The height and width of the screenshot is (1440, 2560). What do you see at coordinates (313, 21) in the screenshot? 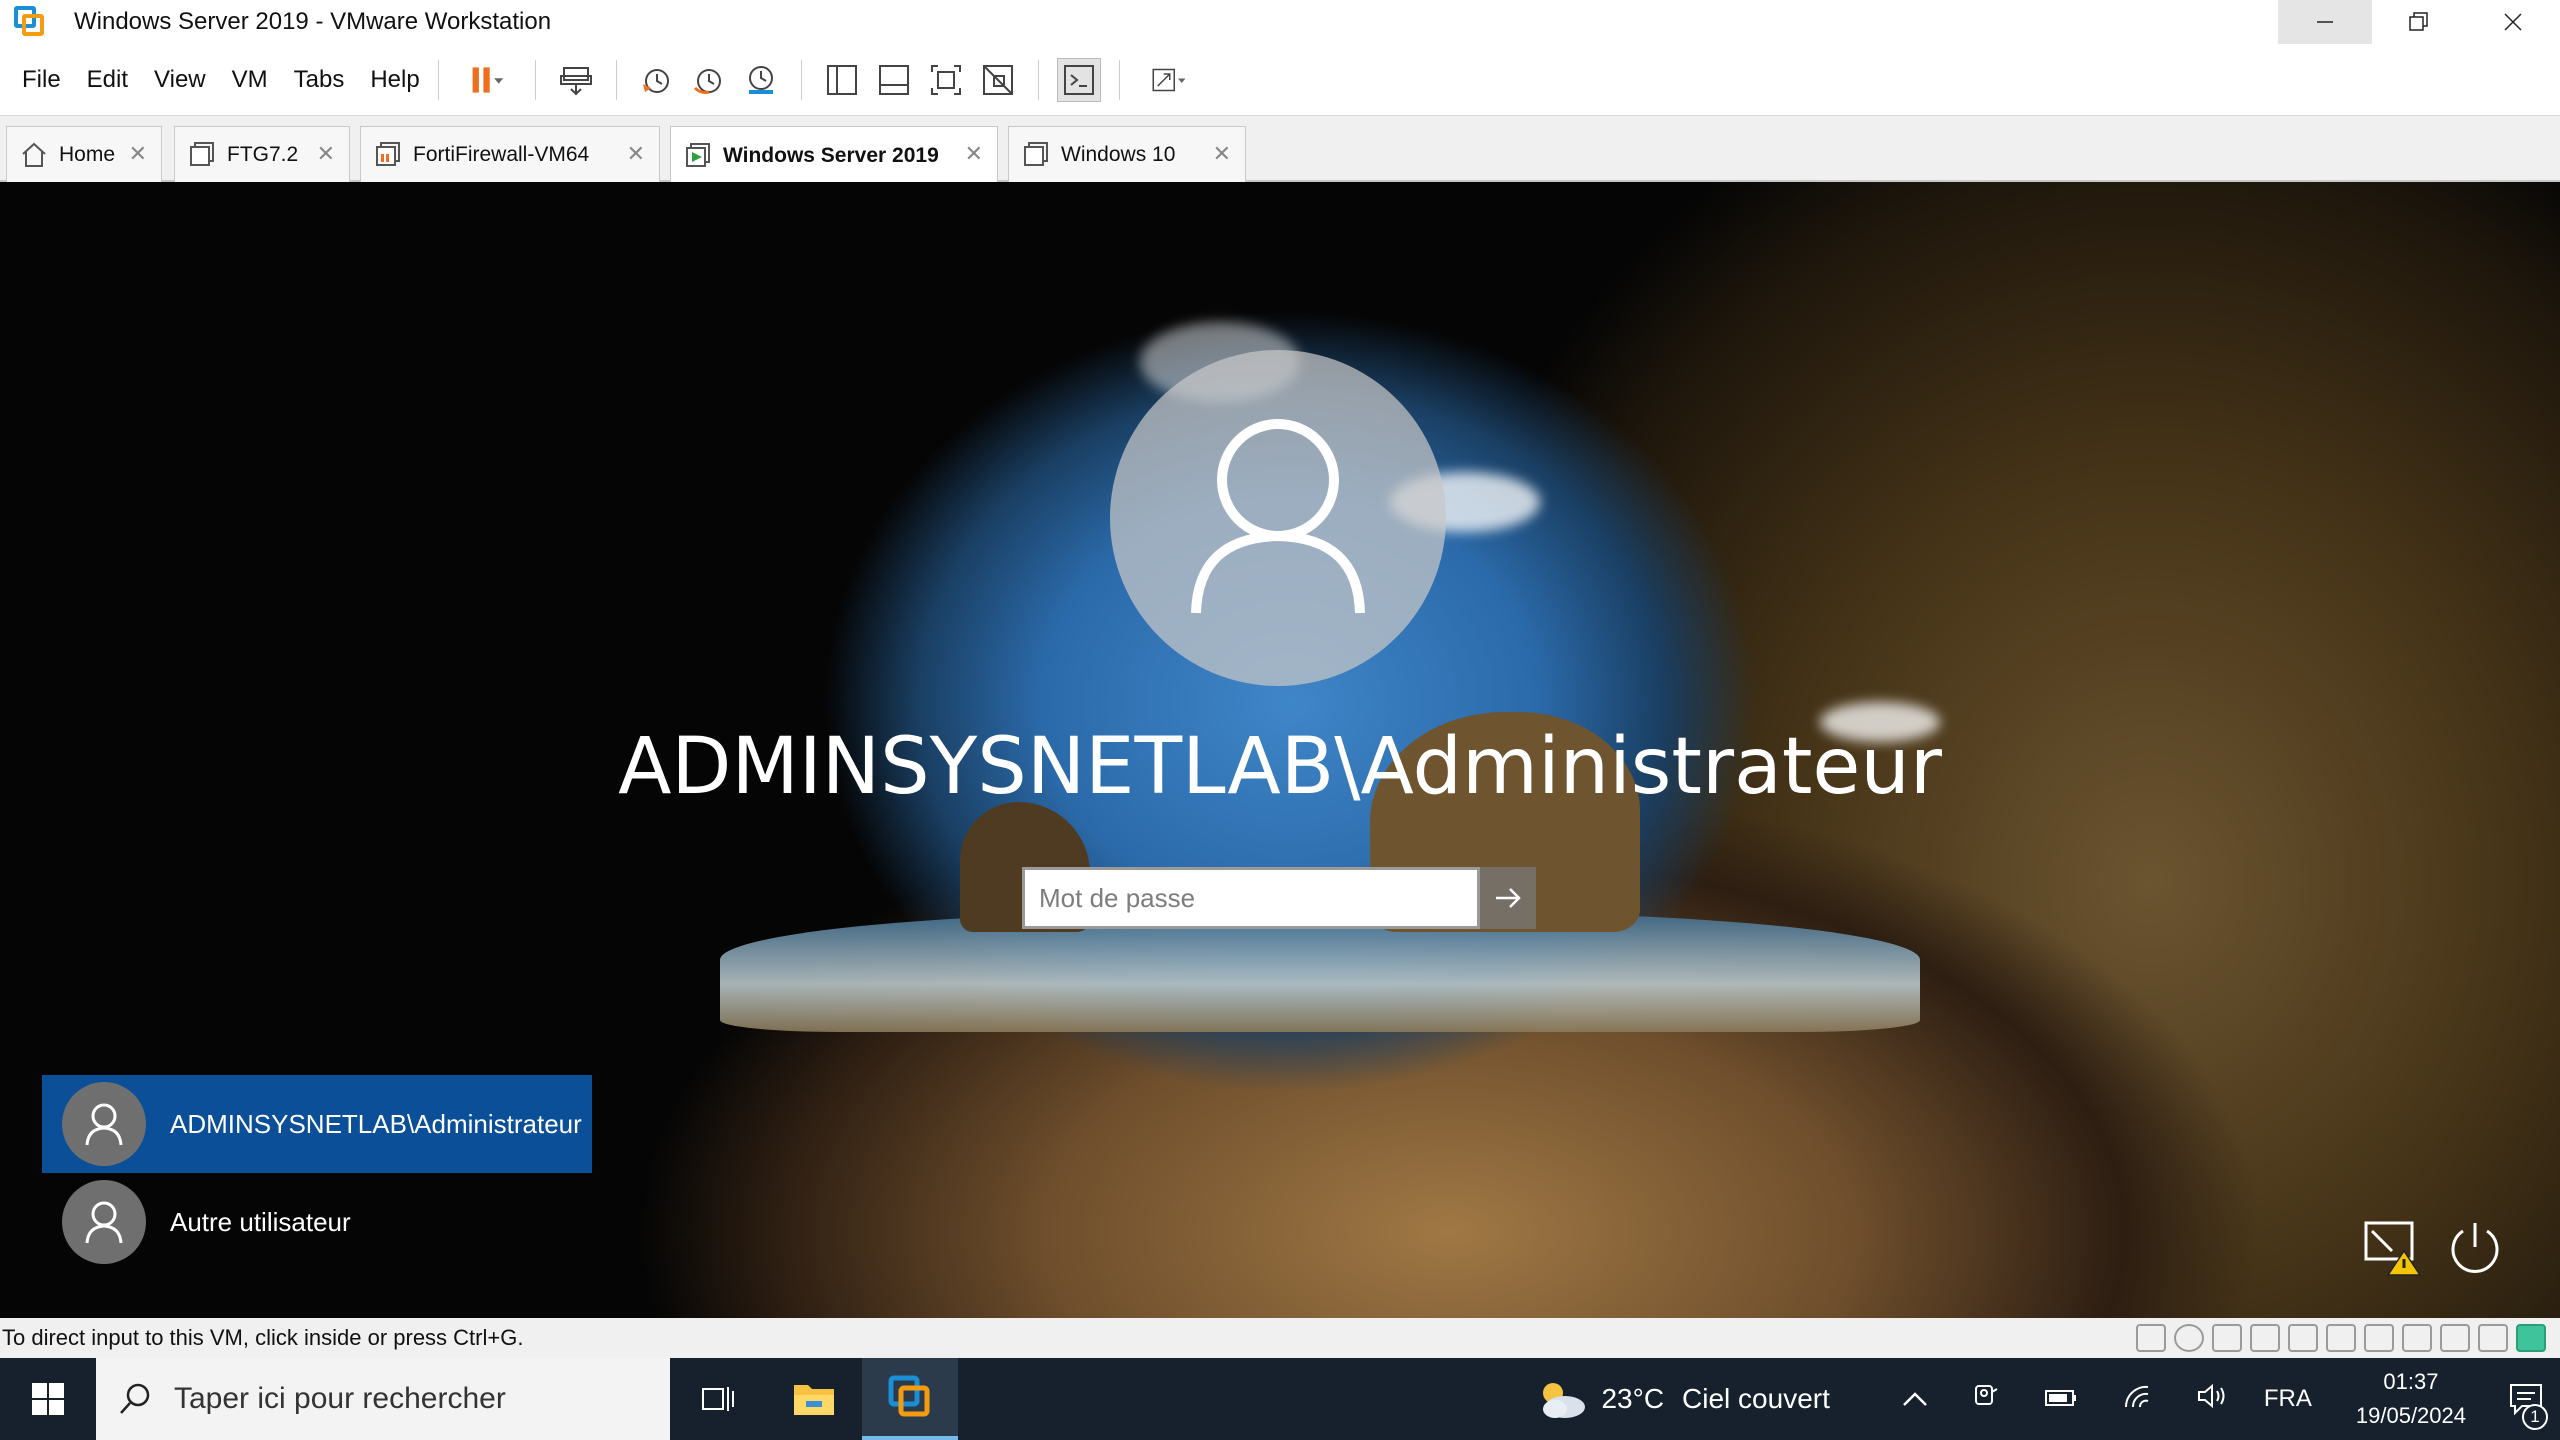
I see `window-title: Windows Server 2019 - VMware Workstation` at bounding box center [313, 21].